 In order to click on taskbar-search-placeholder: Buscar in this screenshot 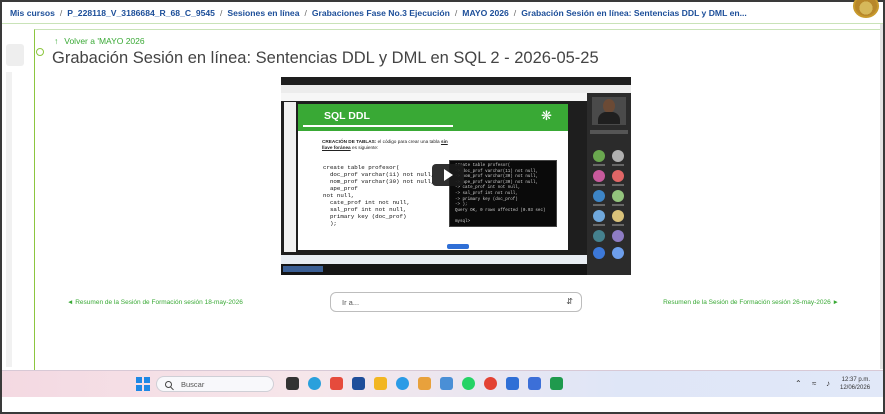, I will do `click(193, 384)`.